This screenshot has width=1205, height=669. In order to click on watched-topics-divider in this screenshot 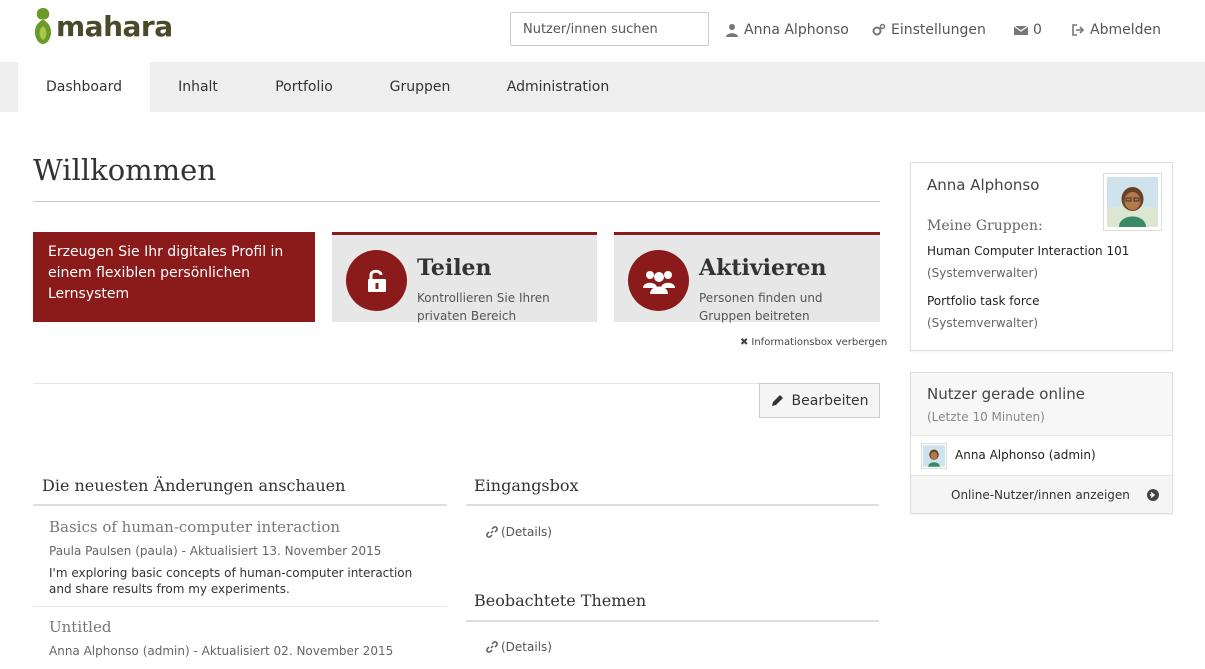, I will do `click(672, 621)`.